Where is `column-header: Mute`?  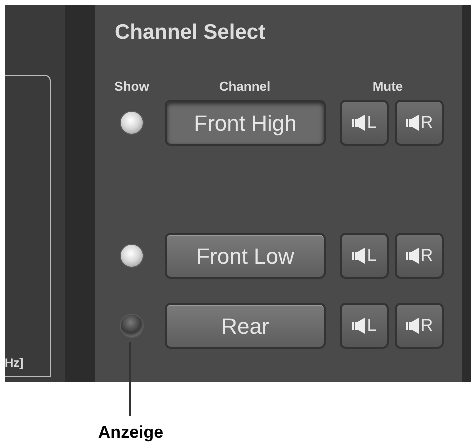 column-header: Mute is located at coordinates (388, 86).